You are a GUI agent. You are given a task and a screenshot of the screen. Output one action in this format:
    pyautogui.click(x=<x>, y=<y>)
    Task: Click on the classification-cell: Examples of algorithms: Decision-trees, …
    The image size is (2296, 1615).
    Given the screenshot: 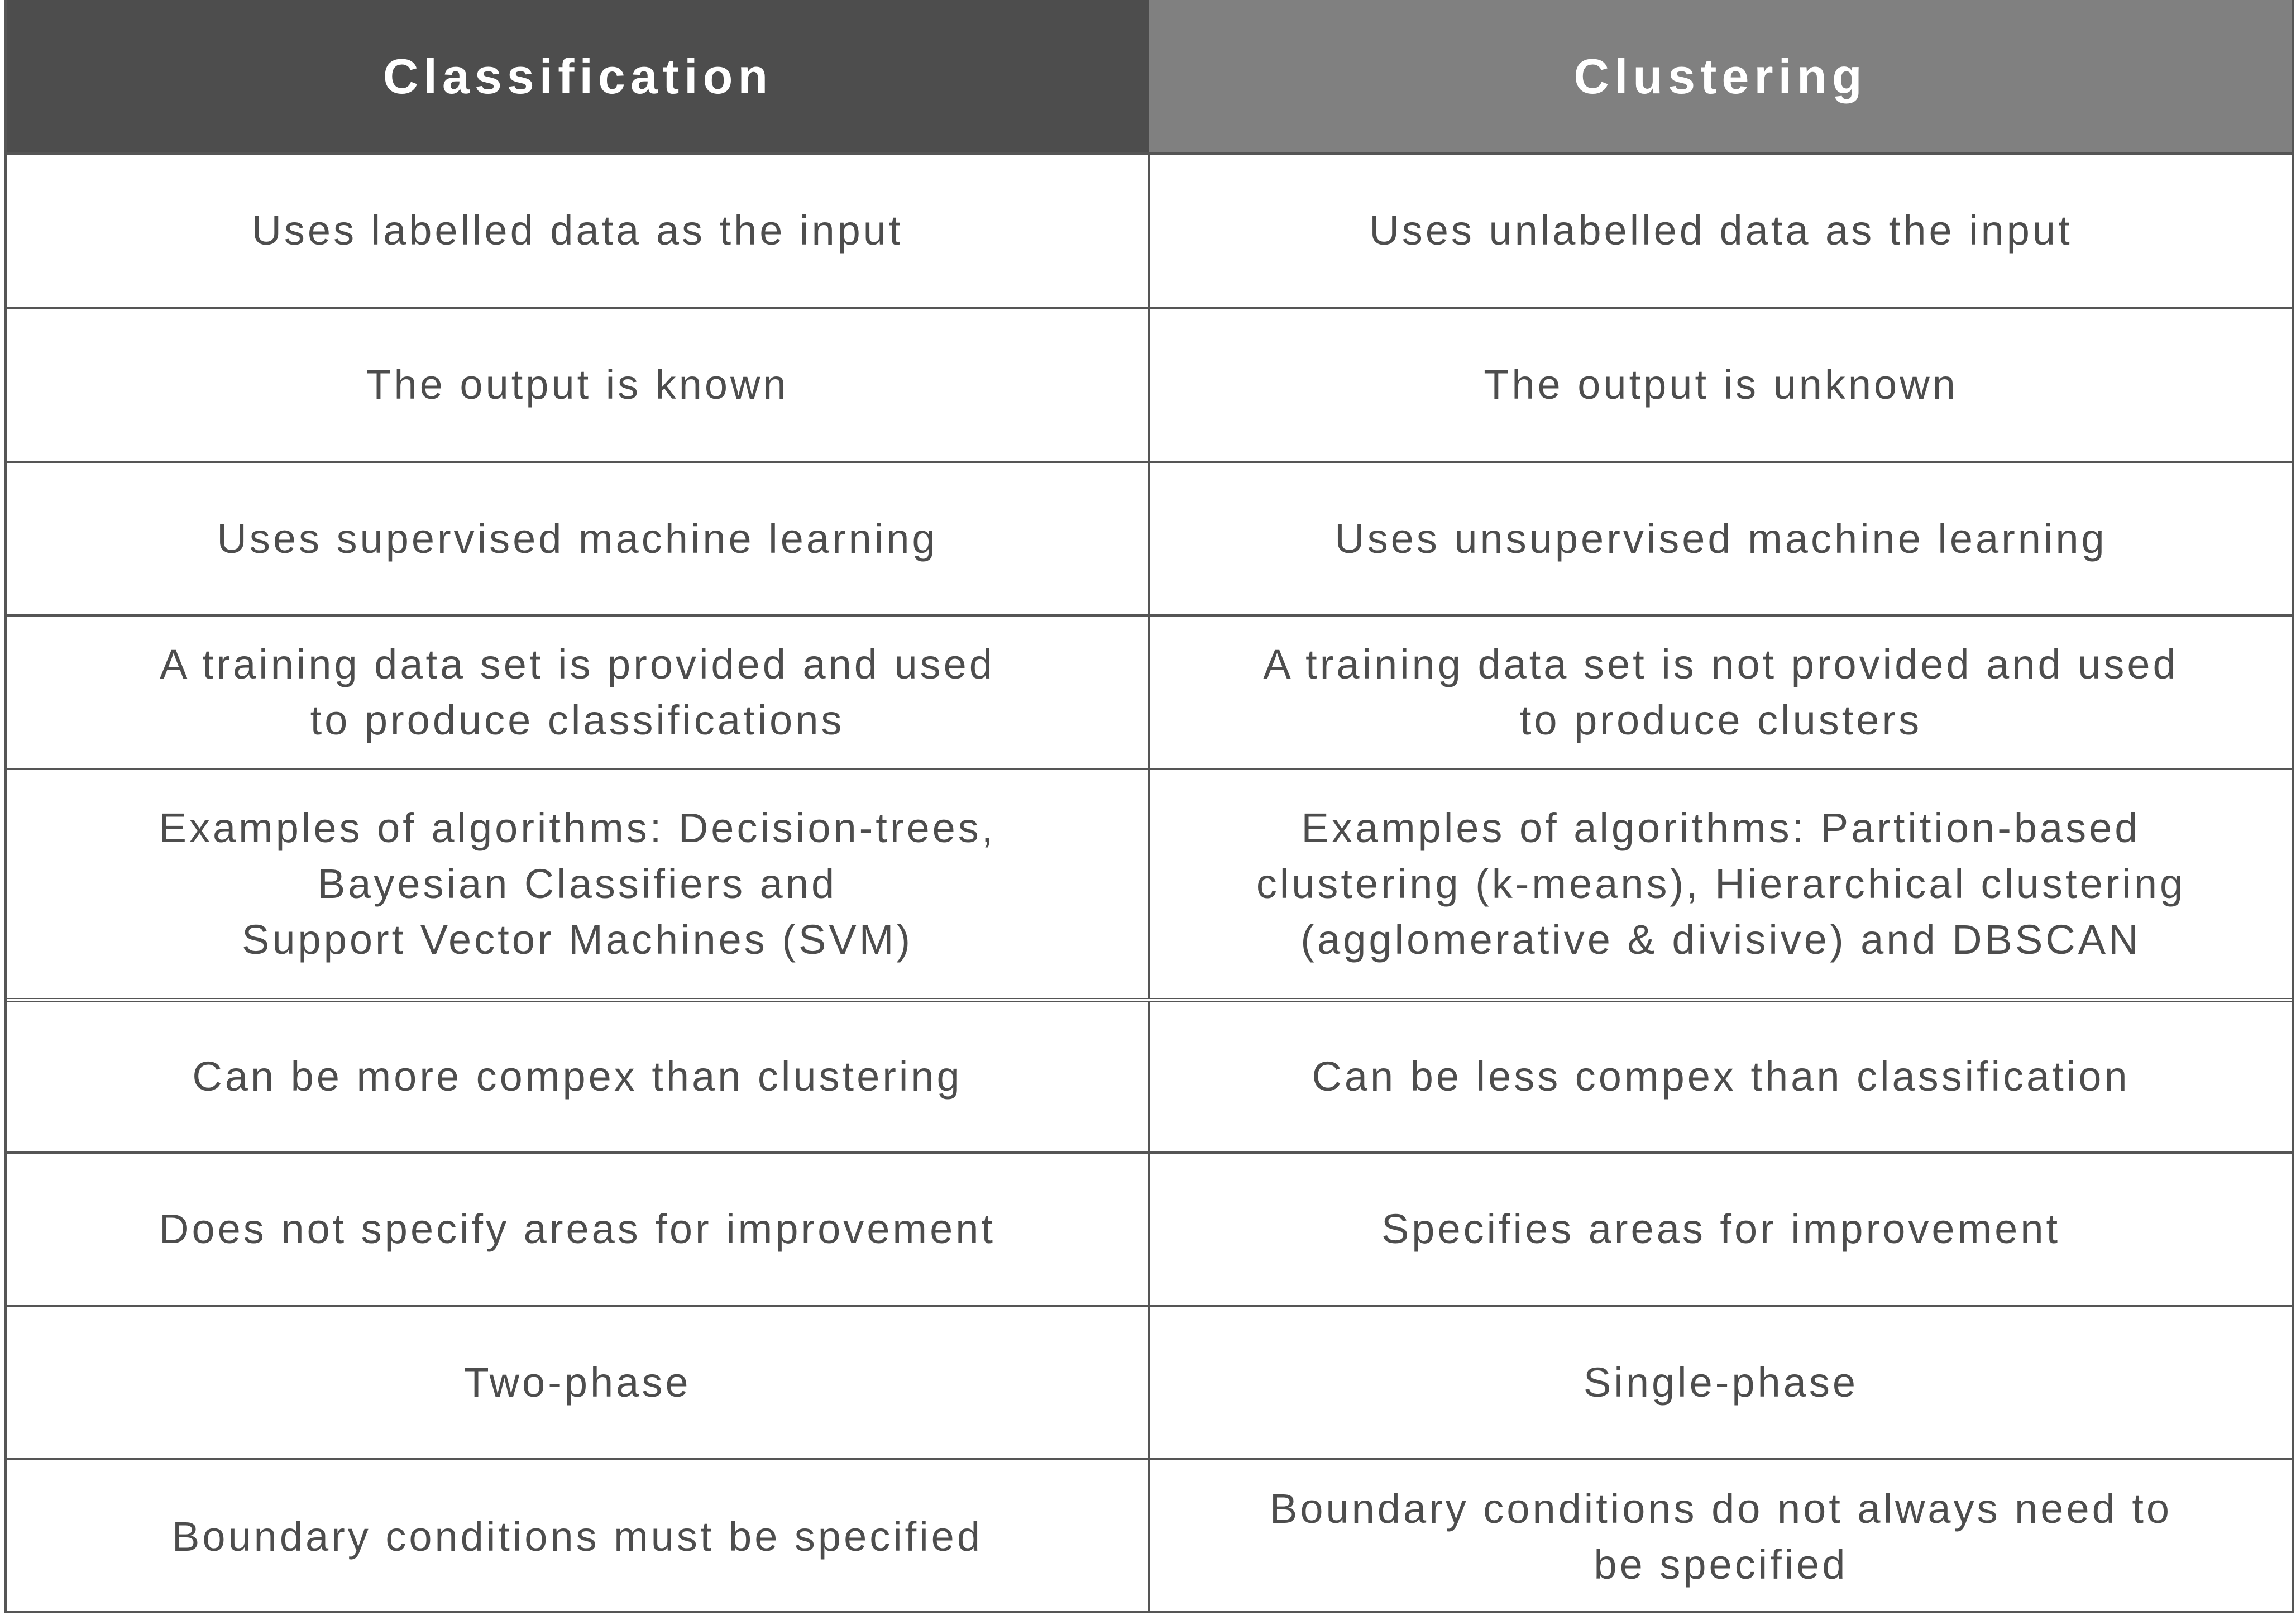 What is the action you would take?
    pyautogui.click(x=578, y=884)
    